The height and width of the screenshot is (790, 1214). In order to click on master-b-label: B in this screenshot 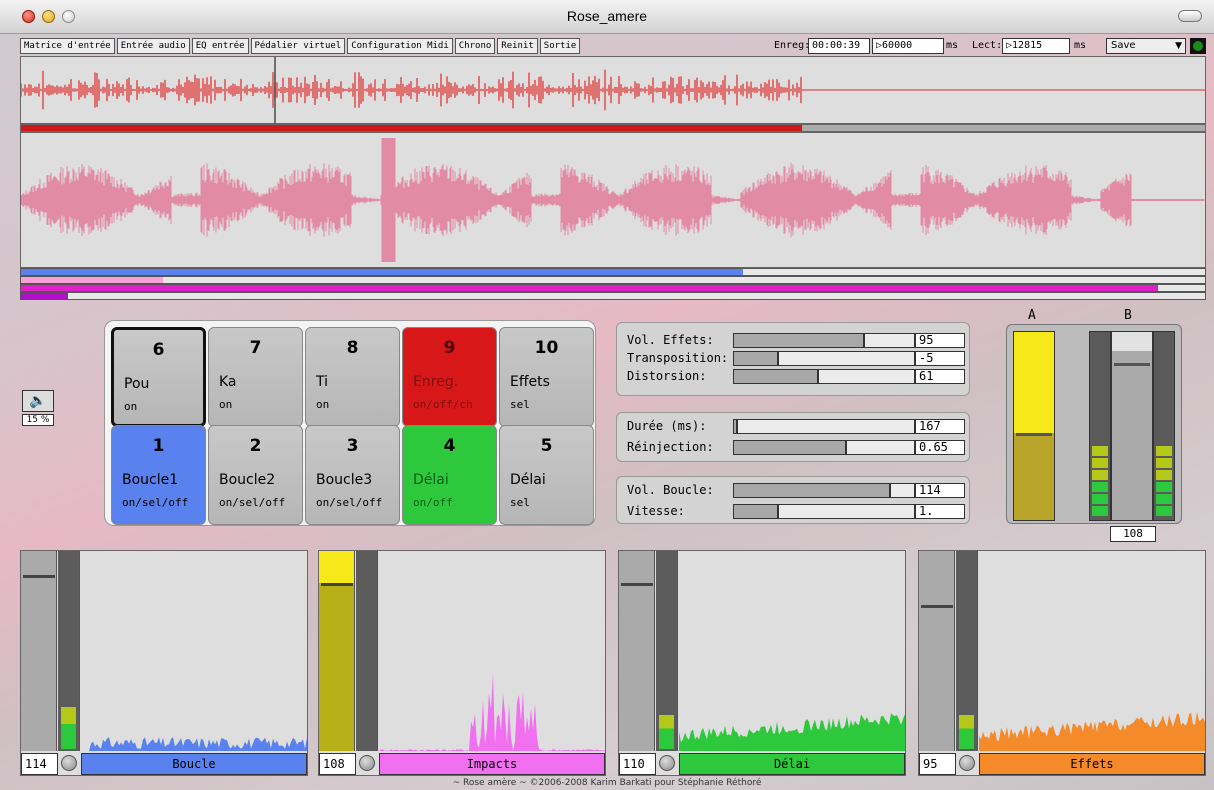, I will do `click(1128, 315)`.